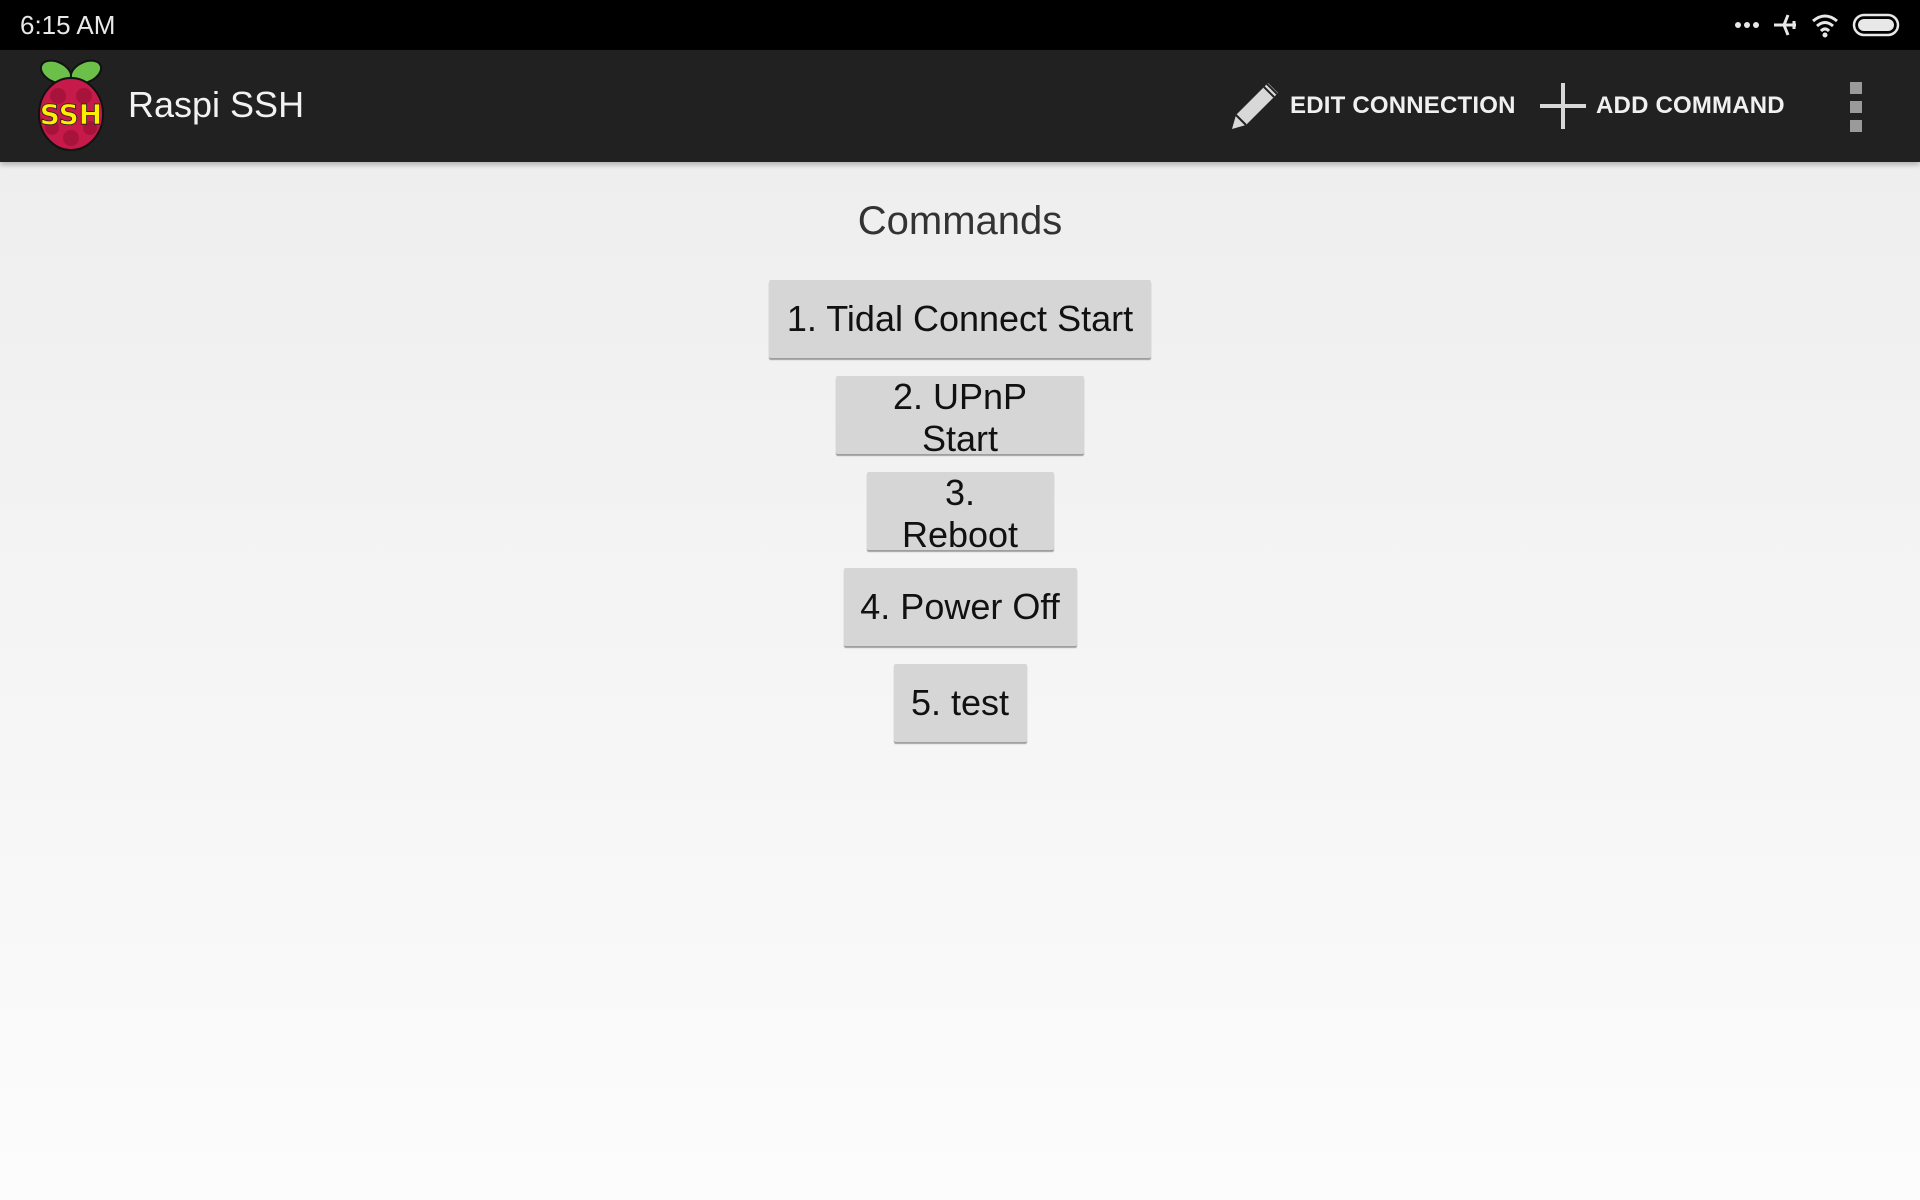 Image resolution: width=1920 pixels, height=1200 pixels. Describe the element at coordinates (1876, 25) in the screenshot. I see `battery-icon` at that location.